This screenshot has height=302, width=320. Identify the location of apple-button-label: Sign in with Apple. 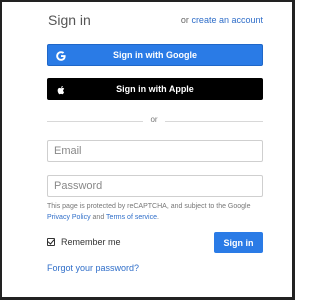
(155, 89).